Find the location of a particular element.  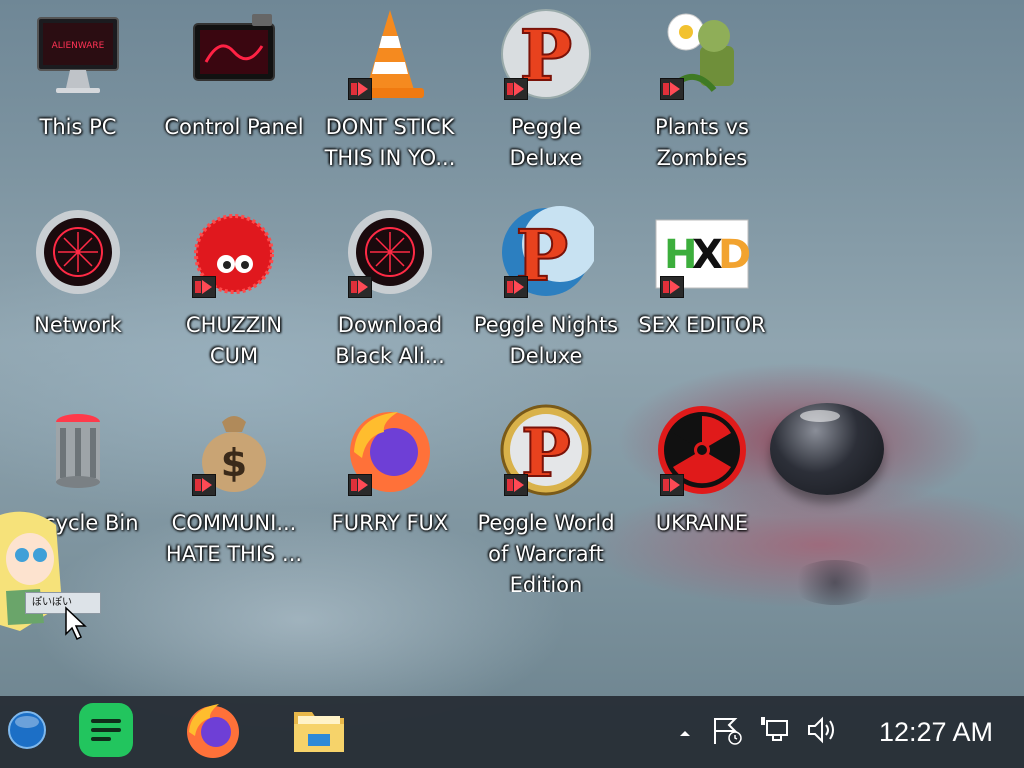

svg-text: D is located at coordinates (734, 255).